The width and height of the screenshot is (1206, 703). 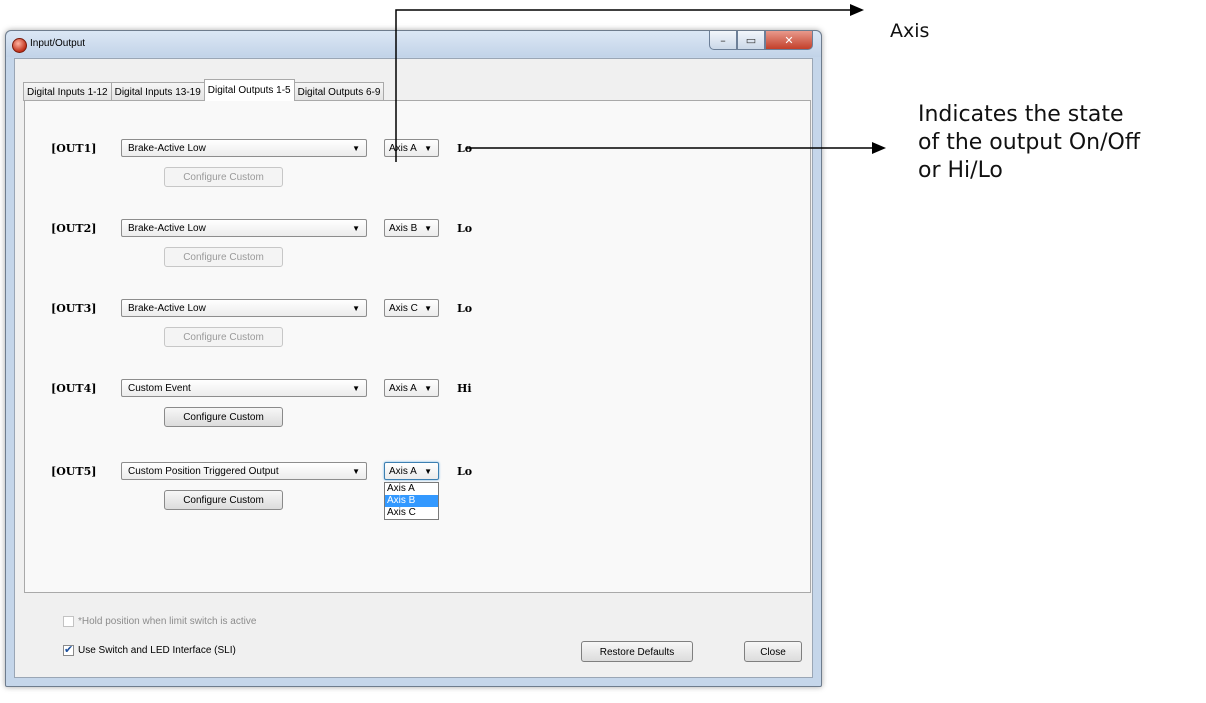 What do you see at coordinates (167, 228) in the screenshot?
I see `out2-function-value: Brake-Active Low` at bounding box center [167, 228].